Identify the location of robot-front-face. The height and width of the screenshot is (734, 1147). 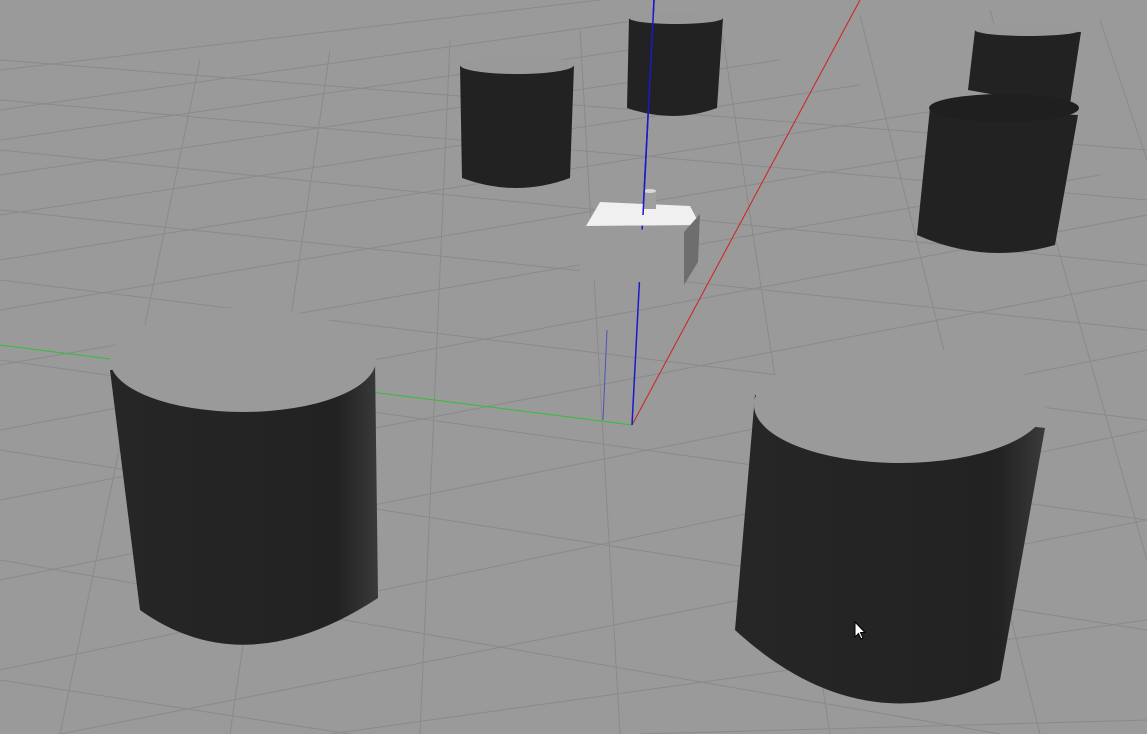
(632, 255).